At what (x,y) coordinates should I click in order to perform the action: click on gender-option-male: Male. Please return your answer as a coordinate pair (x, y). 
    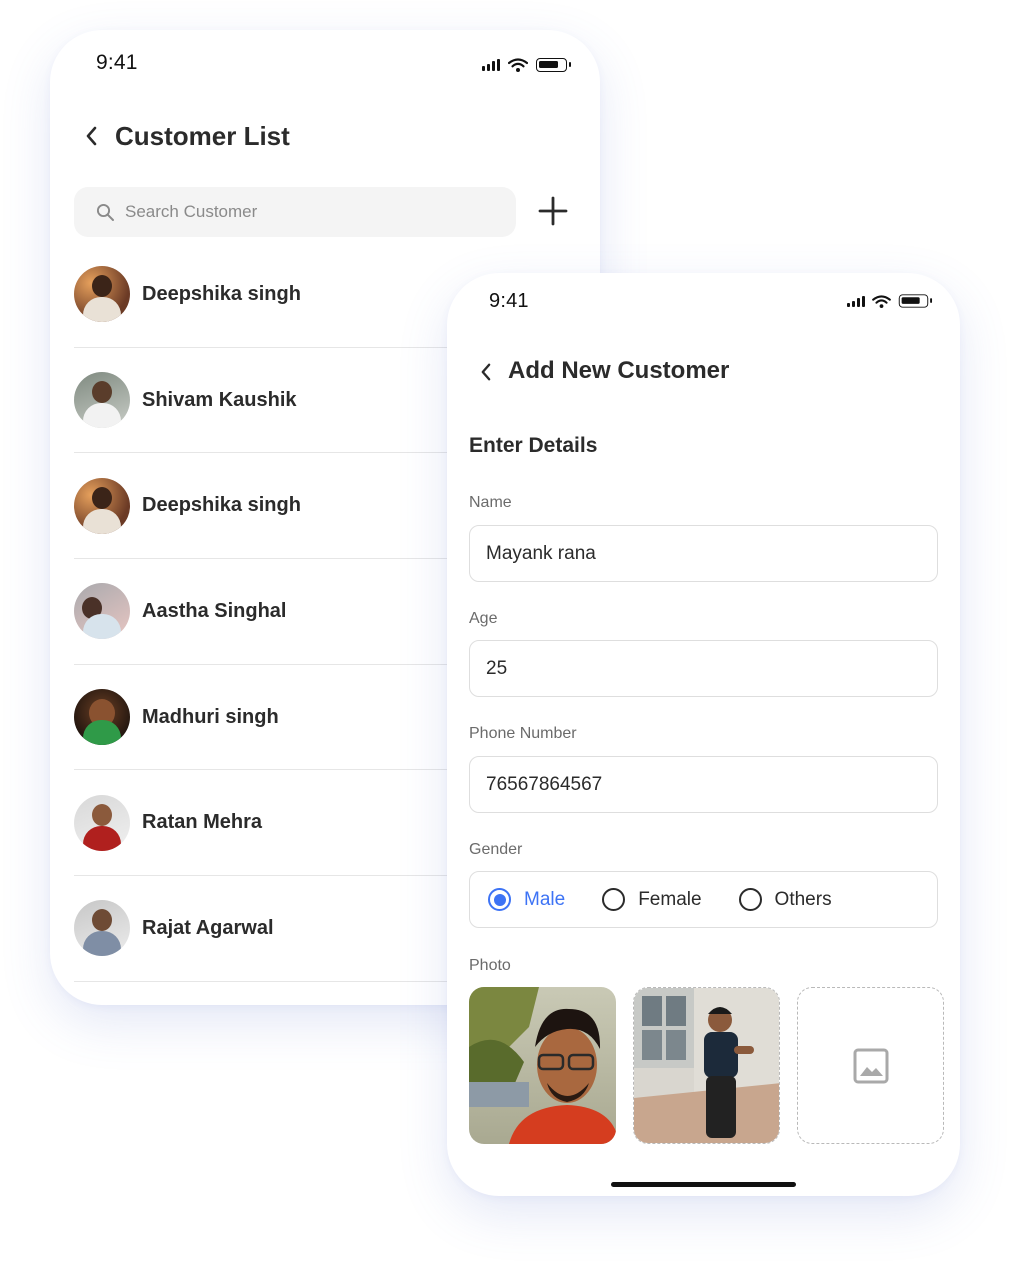
    Looking at the image, I should click on (526, 899).